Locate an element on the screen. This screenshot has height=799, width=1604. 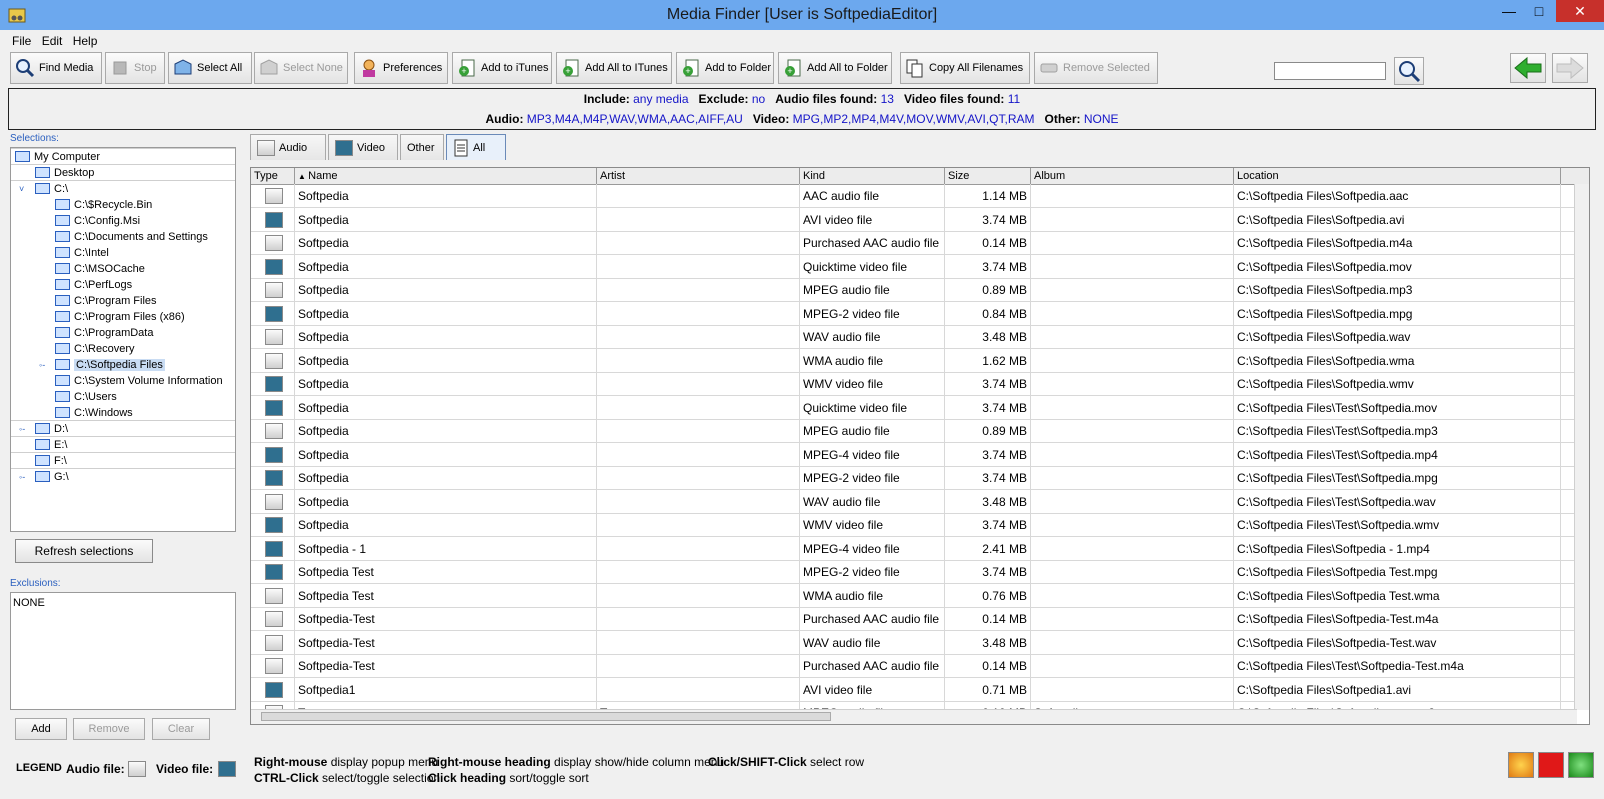
add-all-to-itunes-button: + Add All to ITunes is located at coordinates (614, 68).